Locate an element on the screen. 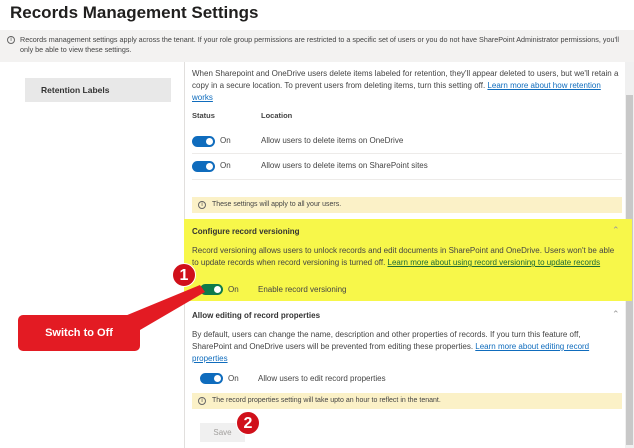 The height and width of the screenshot is (448, 634). callout-label: Switch to Off is located at coordinates (79, 333).